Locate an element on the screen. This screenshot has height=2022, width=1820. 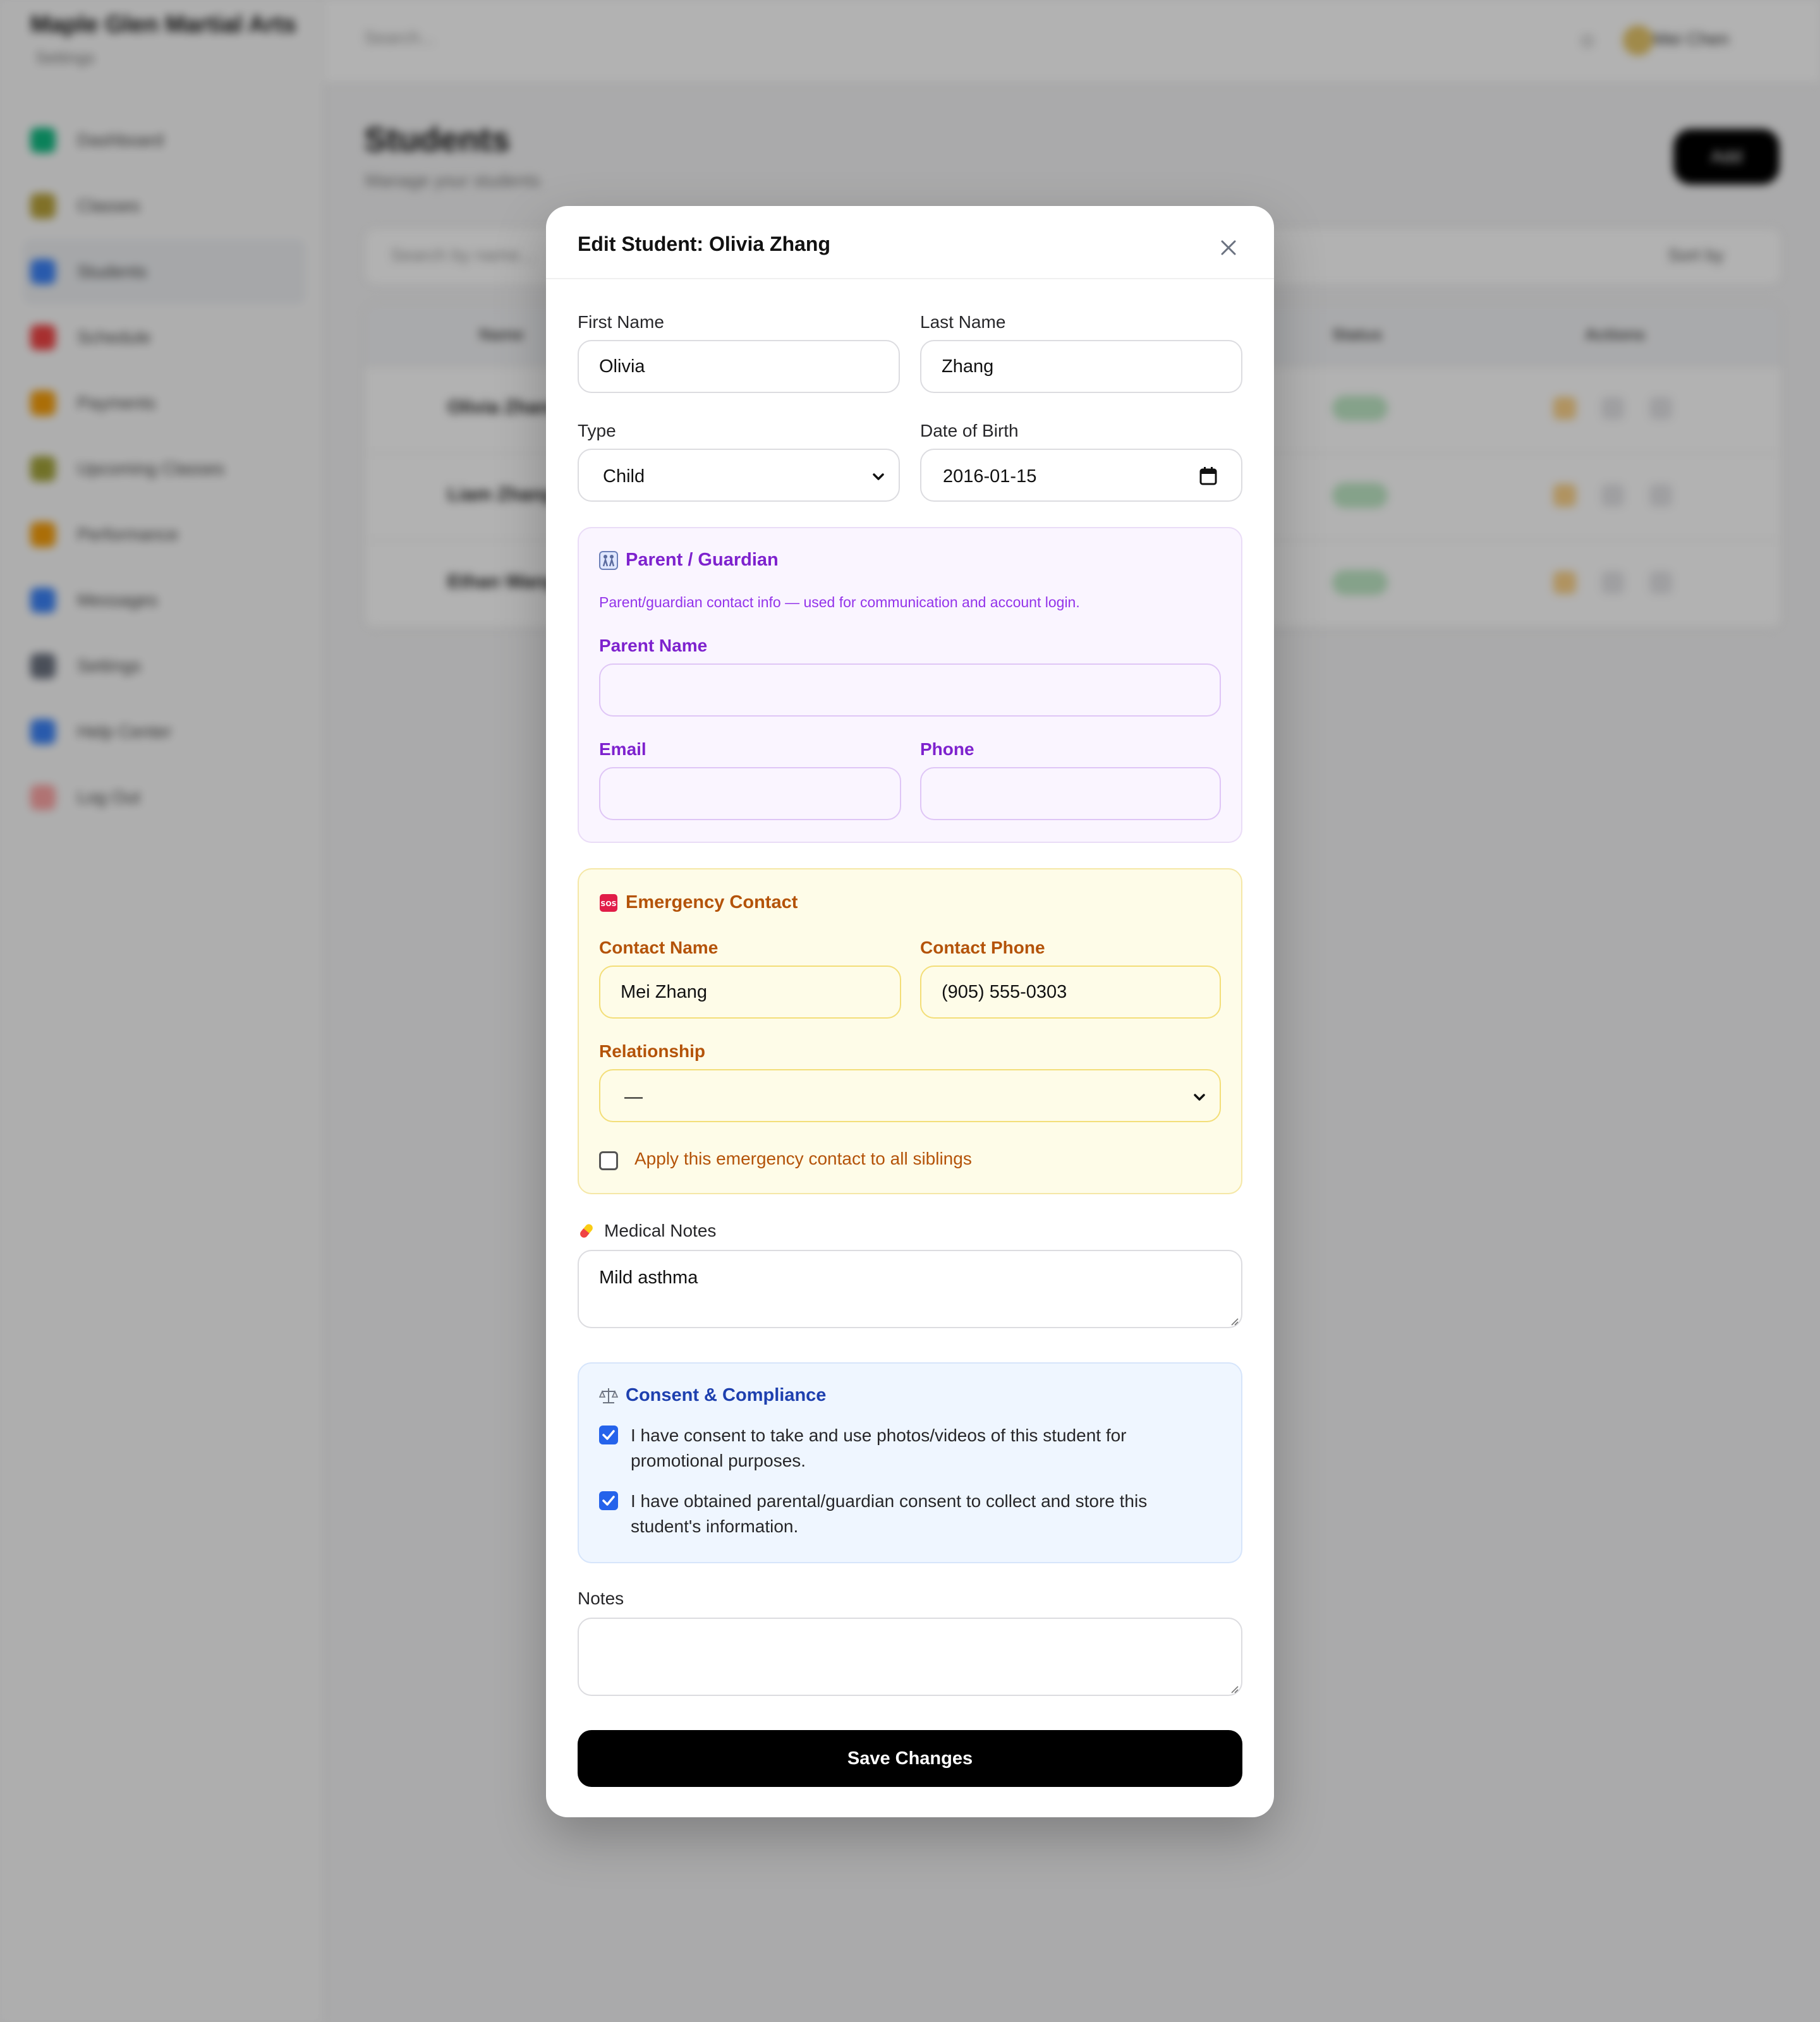
svg-text: SOS is located at coordinates (608, 904).